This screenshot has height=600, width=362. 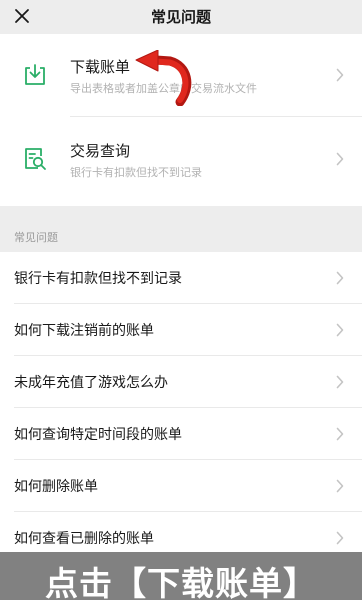 What do you see at coordinates (100, 151) in the screenshot?
I see `transaction-query-title: 交易查询` at bounding box center [100, 151].